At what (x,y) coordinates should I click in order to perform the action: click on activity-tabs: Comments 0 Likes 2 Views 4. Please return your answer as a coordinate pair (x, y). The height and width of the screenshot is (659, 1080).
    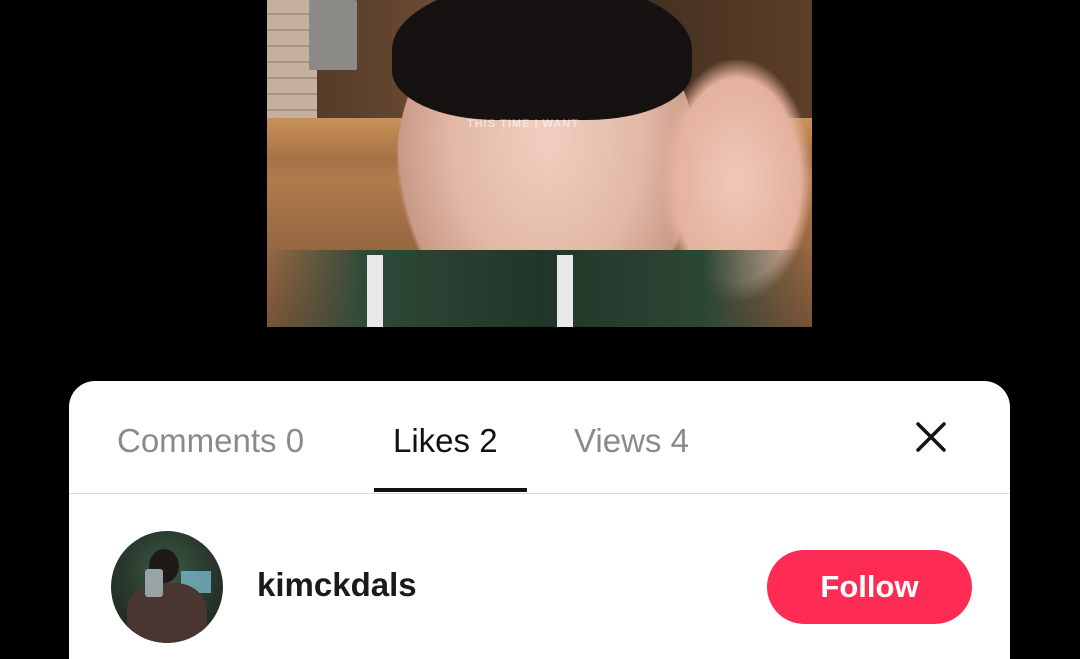
    Looking at the image, I should click on (539, 437).